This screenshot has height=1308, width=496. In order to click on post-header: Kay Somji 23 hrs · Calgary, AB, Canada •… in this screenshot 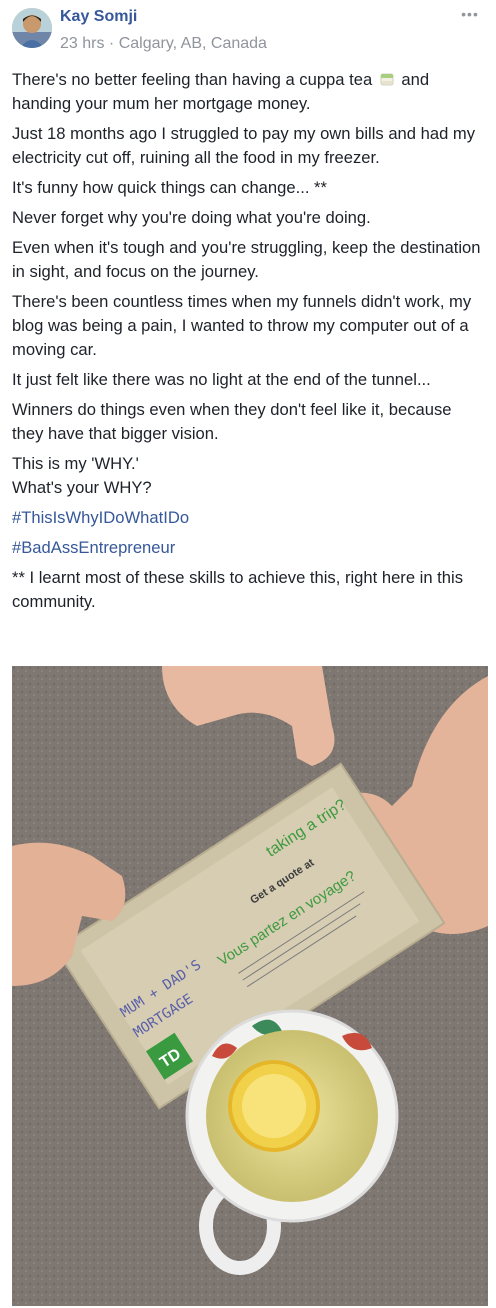, I will do `click(248, 31)`.